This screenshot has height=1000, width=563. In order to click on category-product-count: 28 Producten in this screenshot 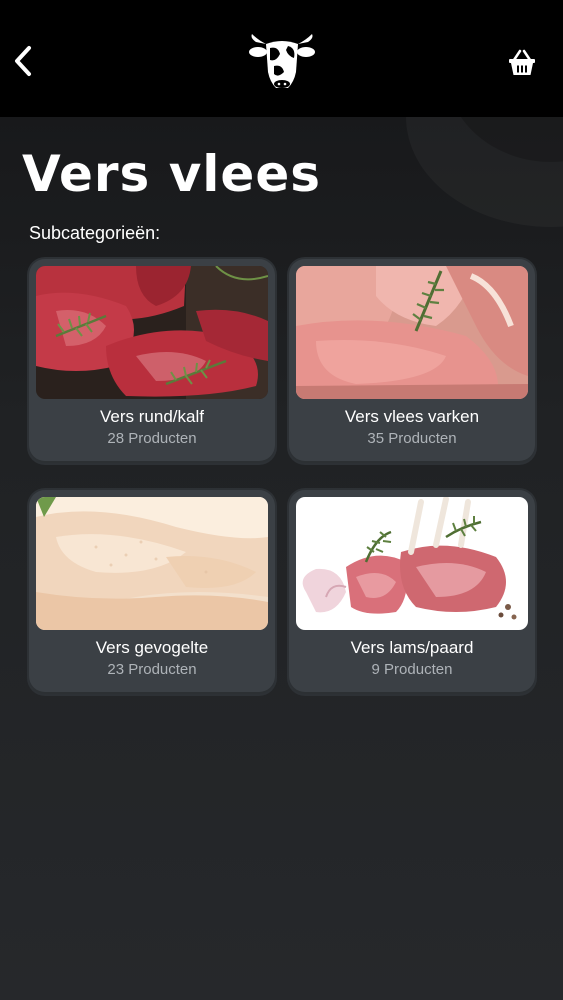, I will do `click(152, 438)`.